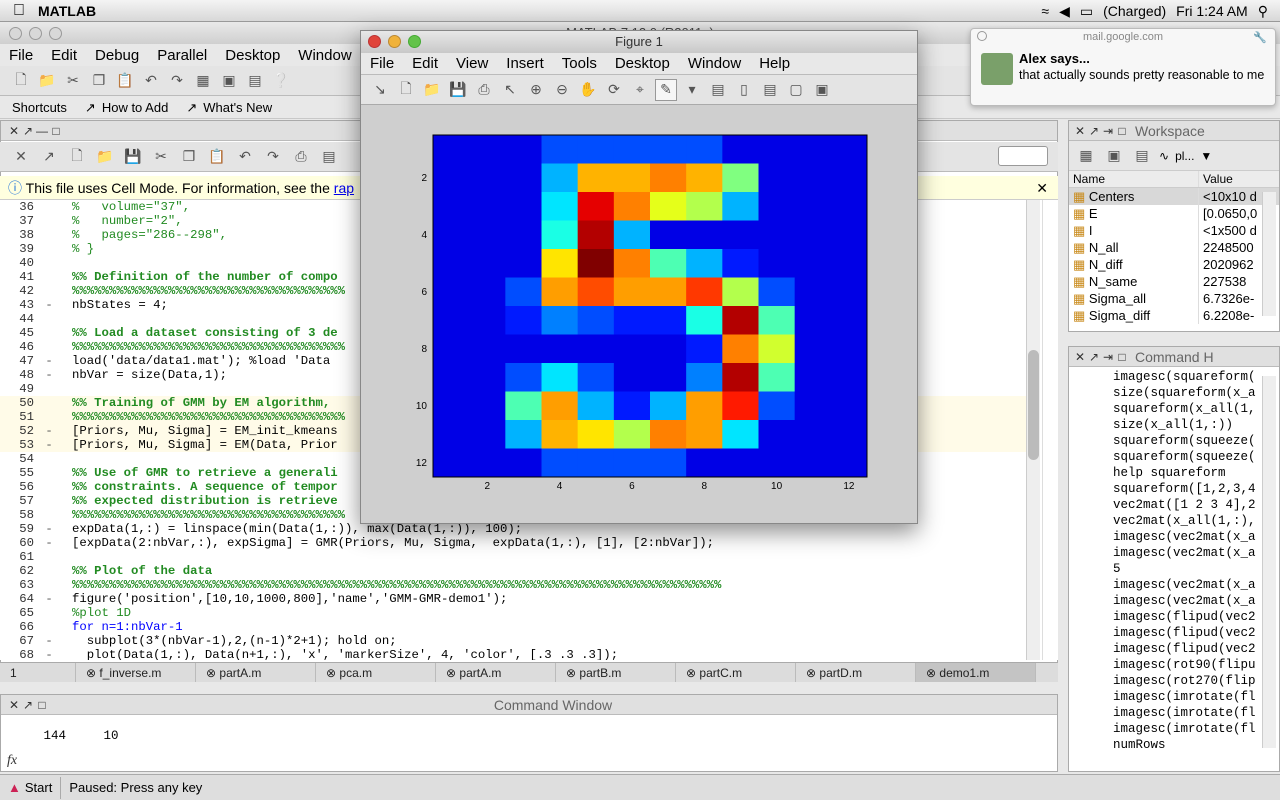 The image size is (1280, 800). What do you see at coordinates (1114, 156) in the screenshot?
I see `open-variable-icon: ▣` at bounding box center [1114, 156].